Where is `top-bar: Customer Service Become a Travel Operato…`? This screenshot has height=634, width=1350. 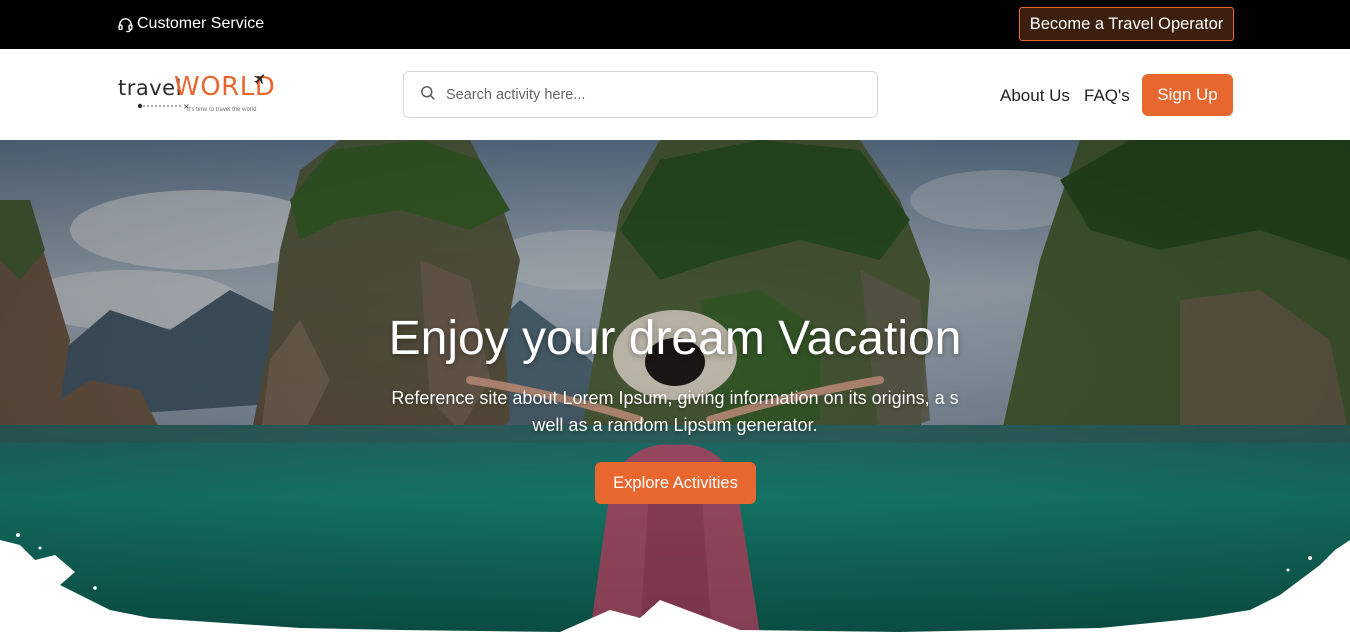
top-bar: Customer Service Become a Travel Operato… is located at coordinates (675, 24).